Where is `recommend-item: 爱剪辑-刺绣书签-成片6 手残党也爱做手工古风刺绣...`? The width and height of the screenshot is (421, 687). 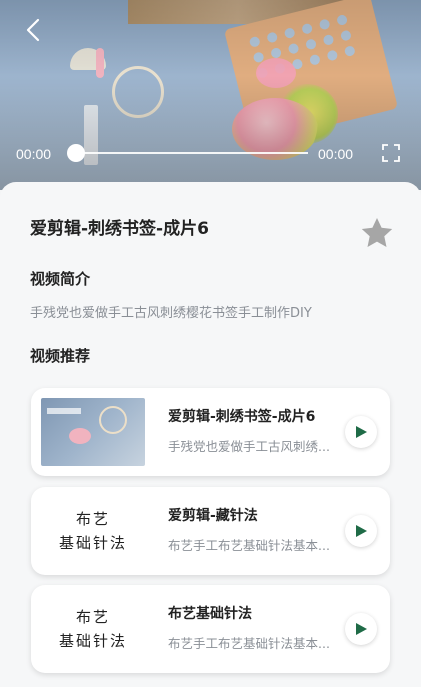
recommend-item: 爱剪辑-刺绣书签-成片6 手残党也爱做手工古风刺绣... is located at coordinates (210, 432).